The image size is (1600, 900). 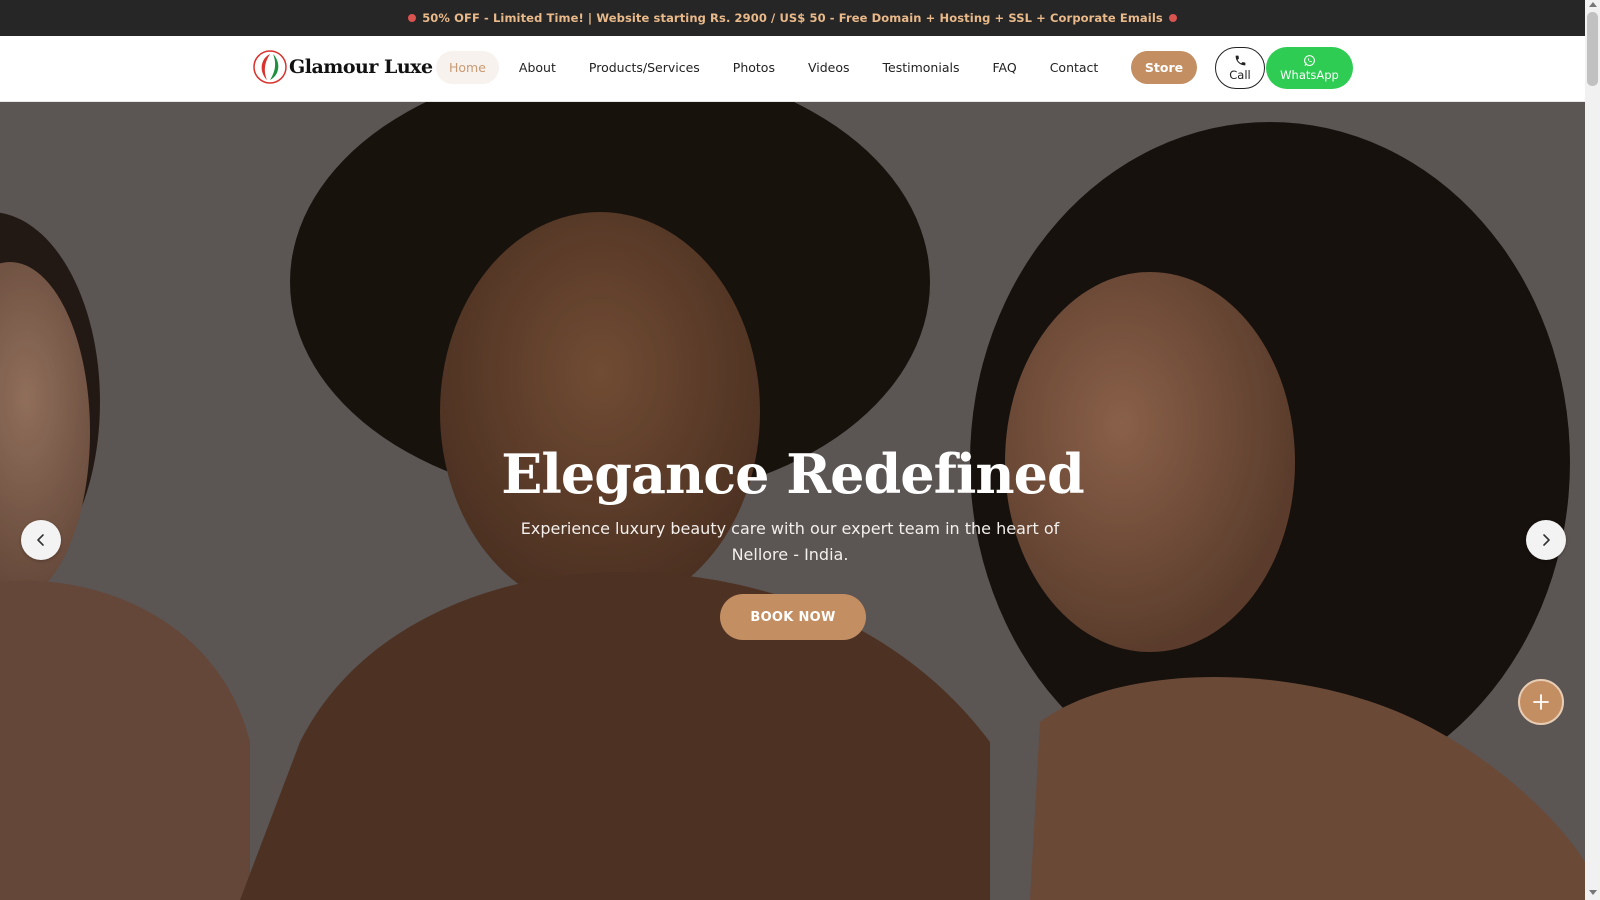 What do you see at coordinates (361, 67) in the screenshot?
I see `brand-name: Glamour Luxe` at bounding box center [361, 67].